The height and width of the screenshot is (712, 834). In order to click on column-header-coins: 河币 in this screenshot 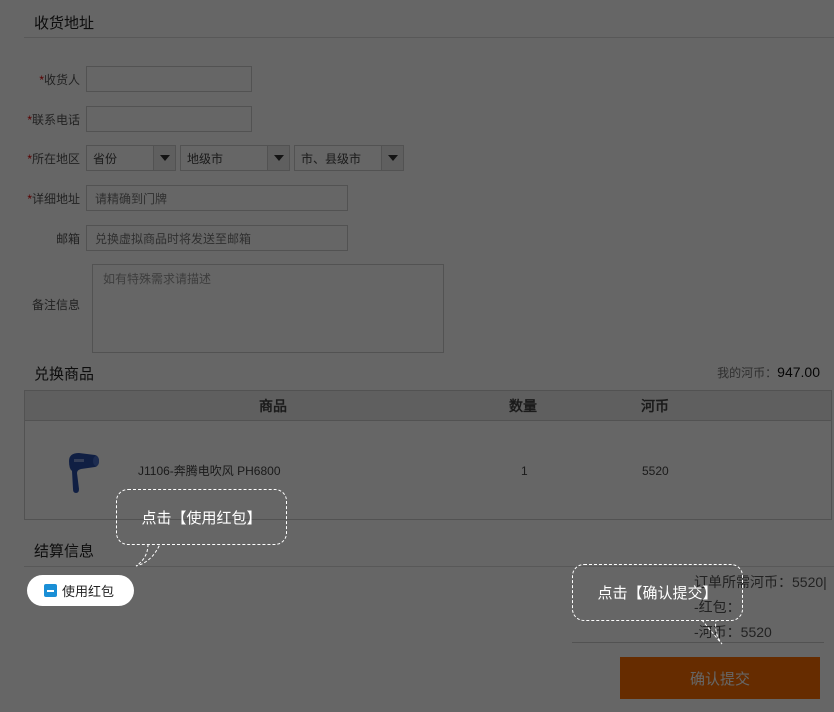, I will do `click(655, 406)`.